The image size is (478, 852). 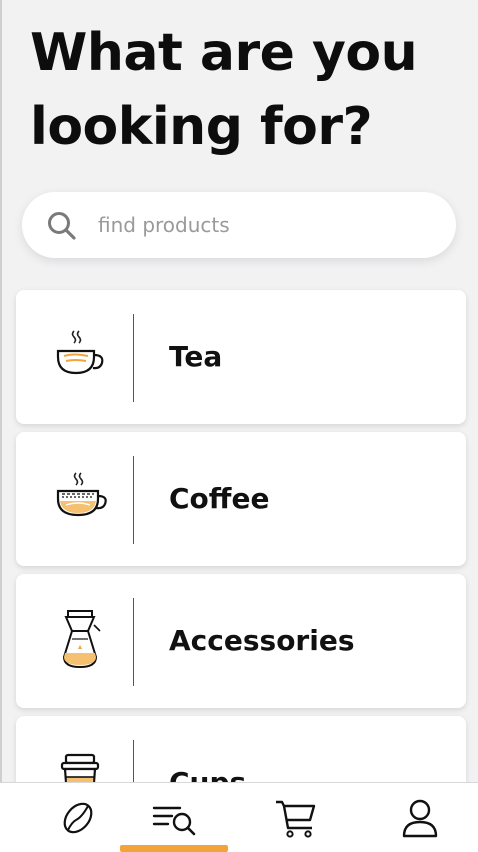 I want to click on tea-cup-icon, so click(x=80, y=352).